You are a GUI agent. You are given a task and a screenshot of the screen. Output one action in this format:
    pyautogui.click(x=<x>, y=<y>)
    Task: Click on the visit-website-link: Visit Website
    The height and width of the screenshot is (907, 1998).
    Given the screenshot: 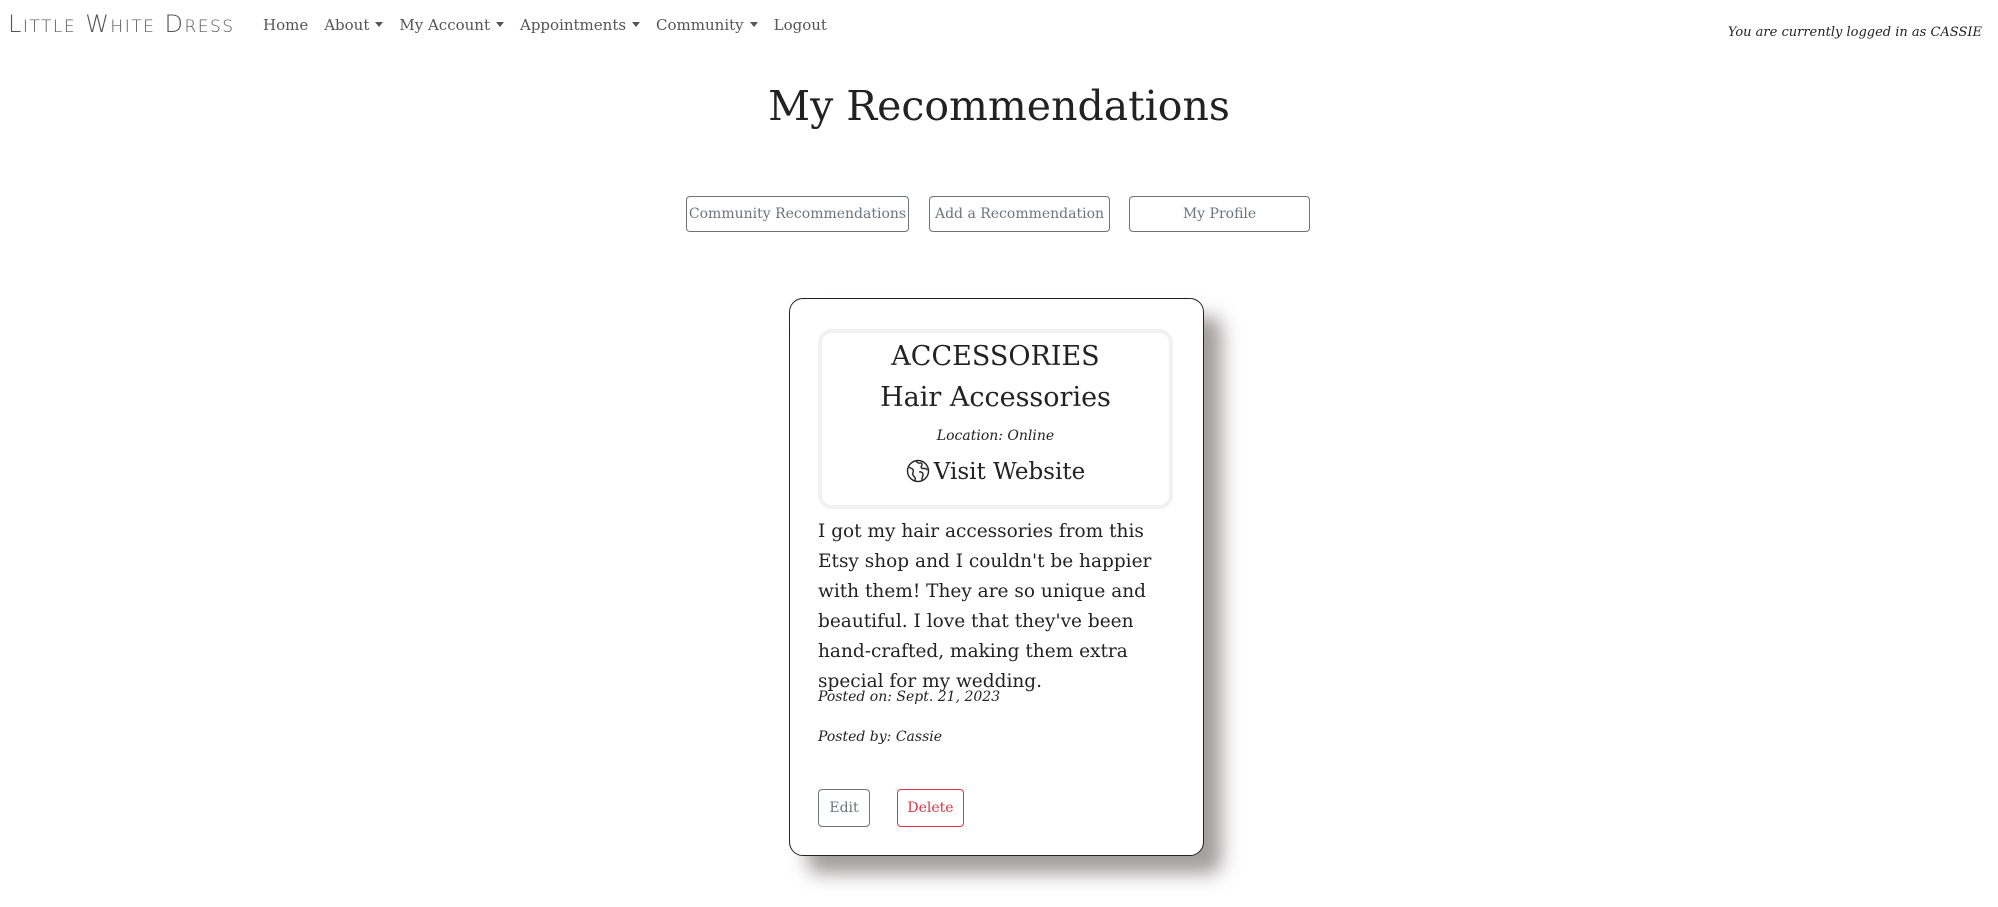 What is the action you would take?
    pyautogui.click(x=995, y=472)
    